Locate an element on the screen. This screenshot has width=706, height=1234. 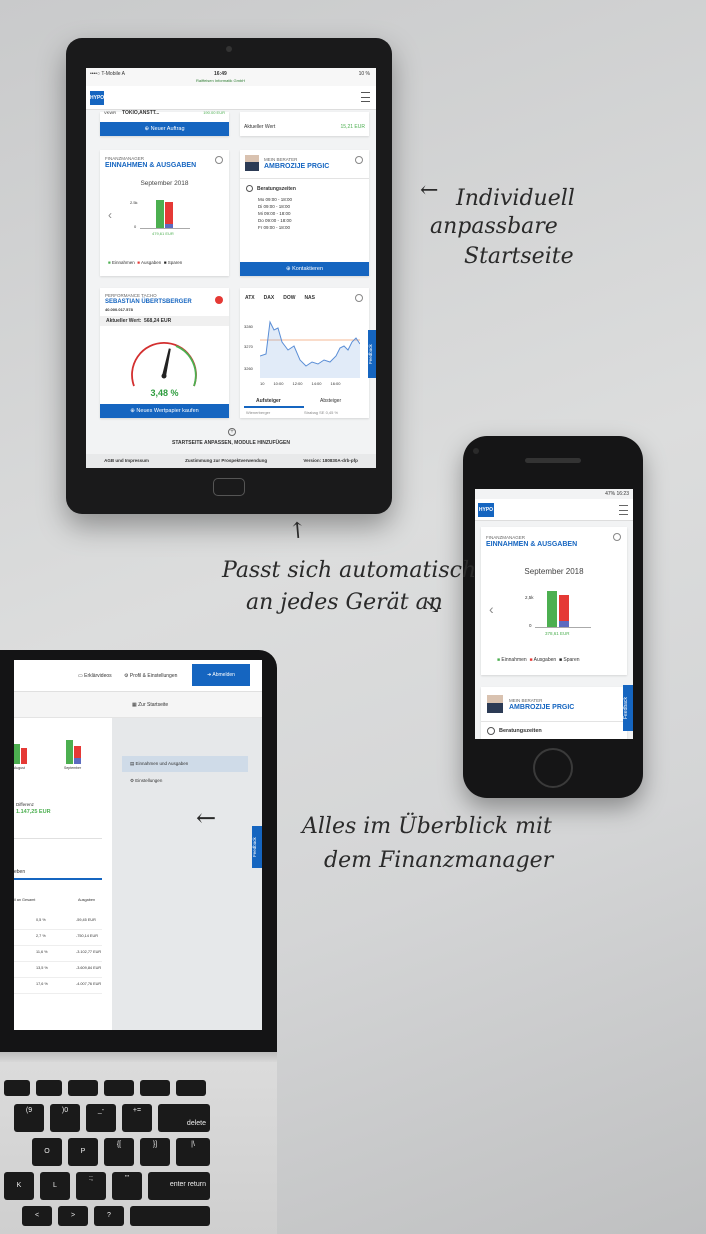
key: |\ is located at coordinates (193, 1152).